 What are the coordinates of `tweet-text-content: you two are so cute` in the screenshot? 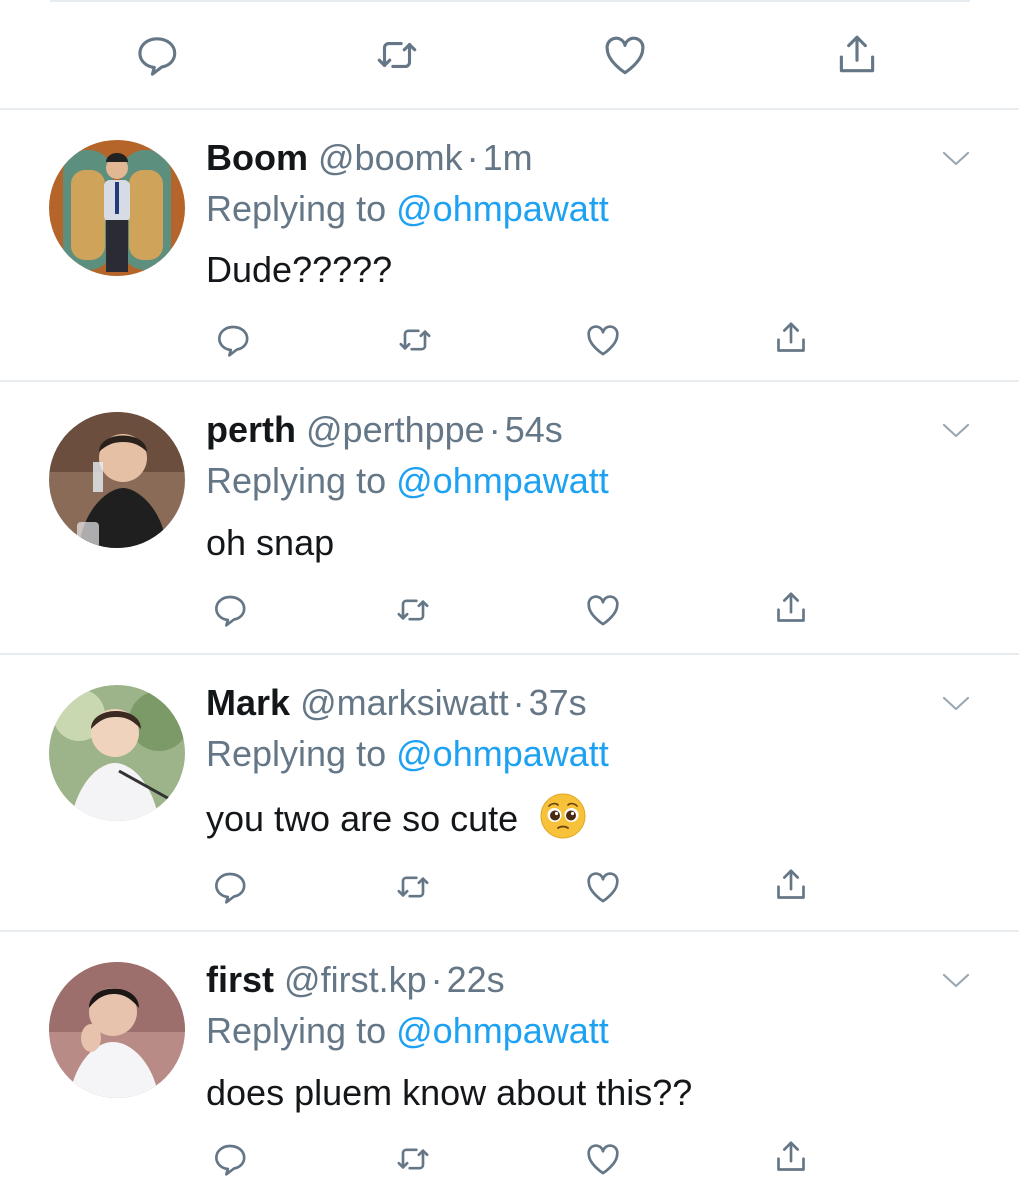 It's located at (362, 818).